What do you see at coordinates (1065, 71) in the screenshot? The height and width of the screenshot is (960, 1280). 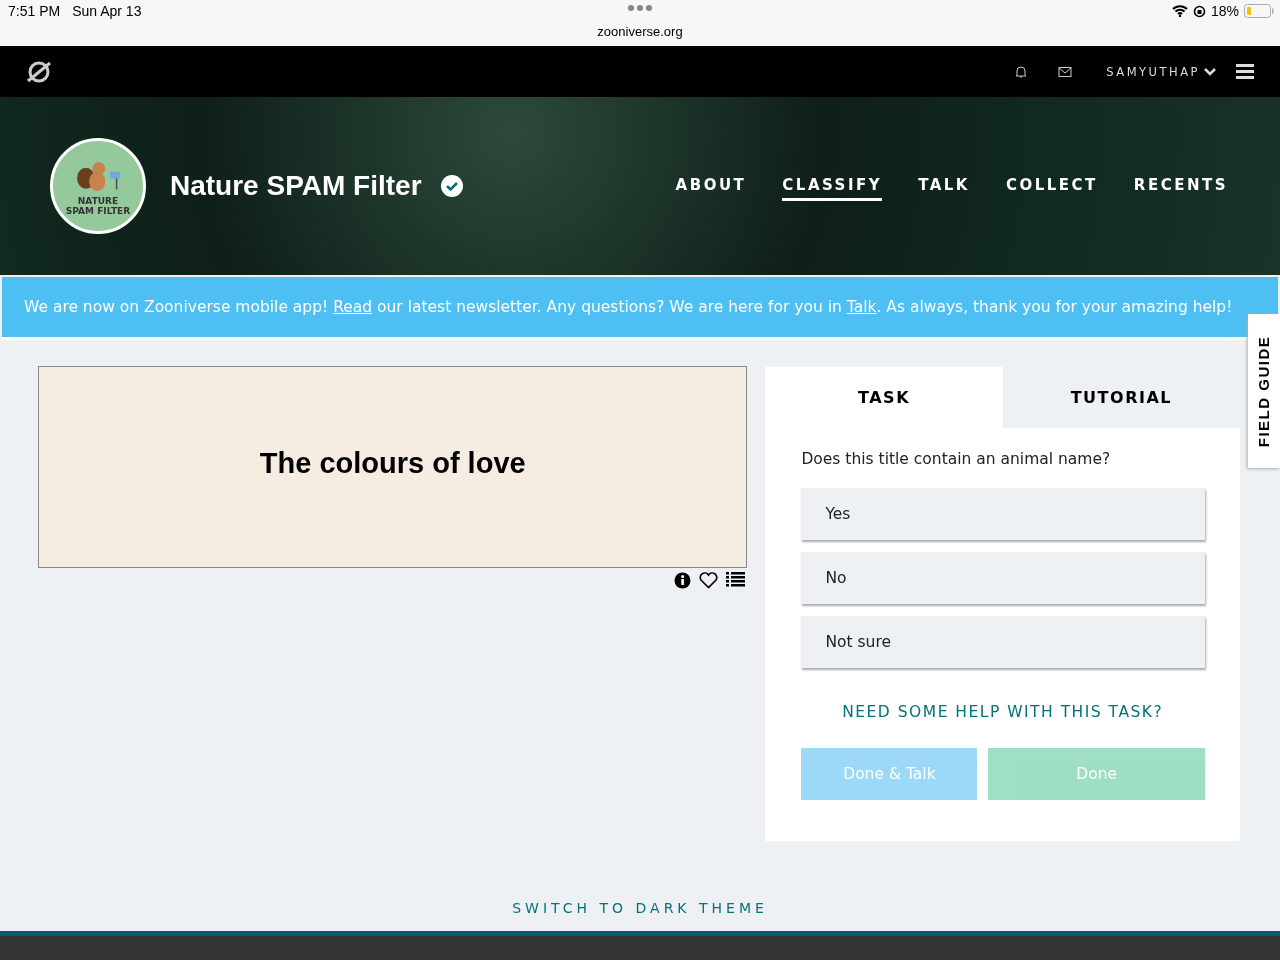 I see `mail-icon` at bounding box center [1065, 71].